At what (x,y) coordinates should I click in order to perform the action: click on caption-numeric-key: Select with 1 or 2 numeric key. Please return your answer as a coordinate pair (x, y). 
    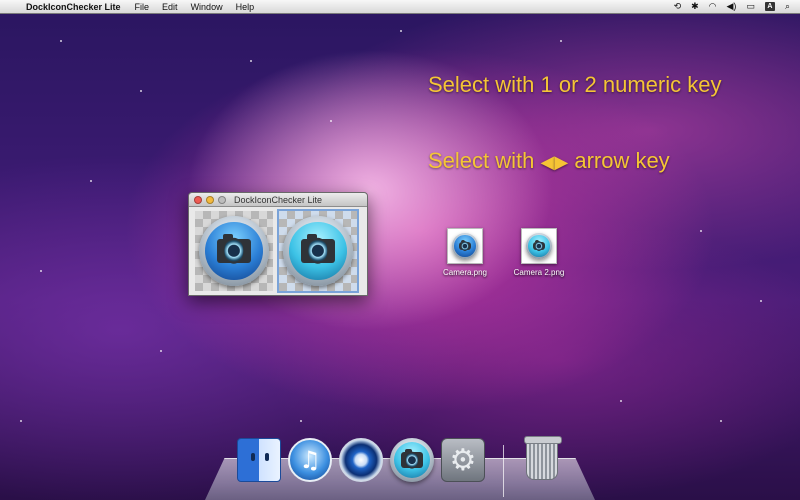
    Looking at the image, I should click on (575, 84).